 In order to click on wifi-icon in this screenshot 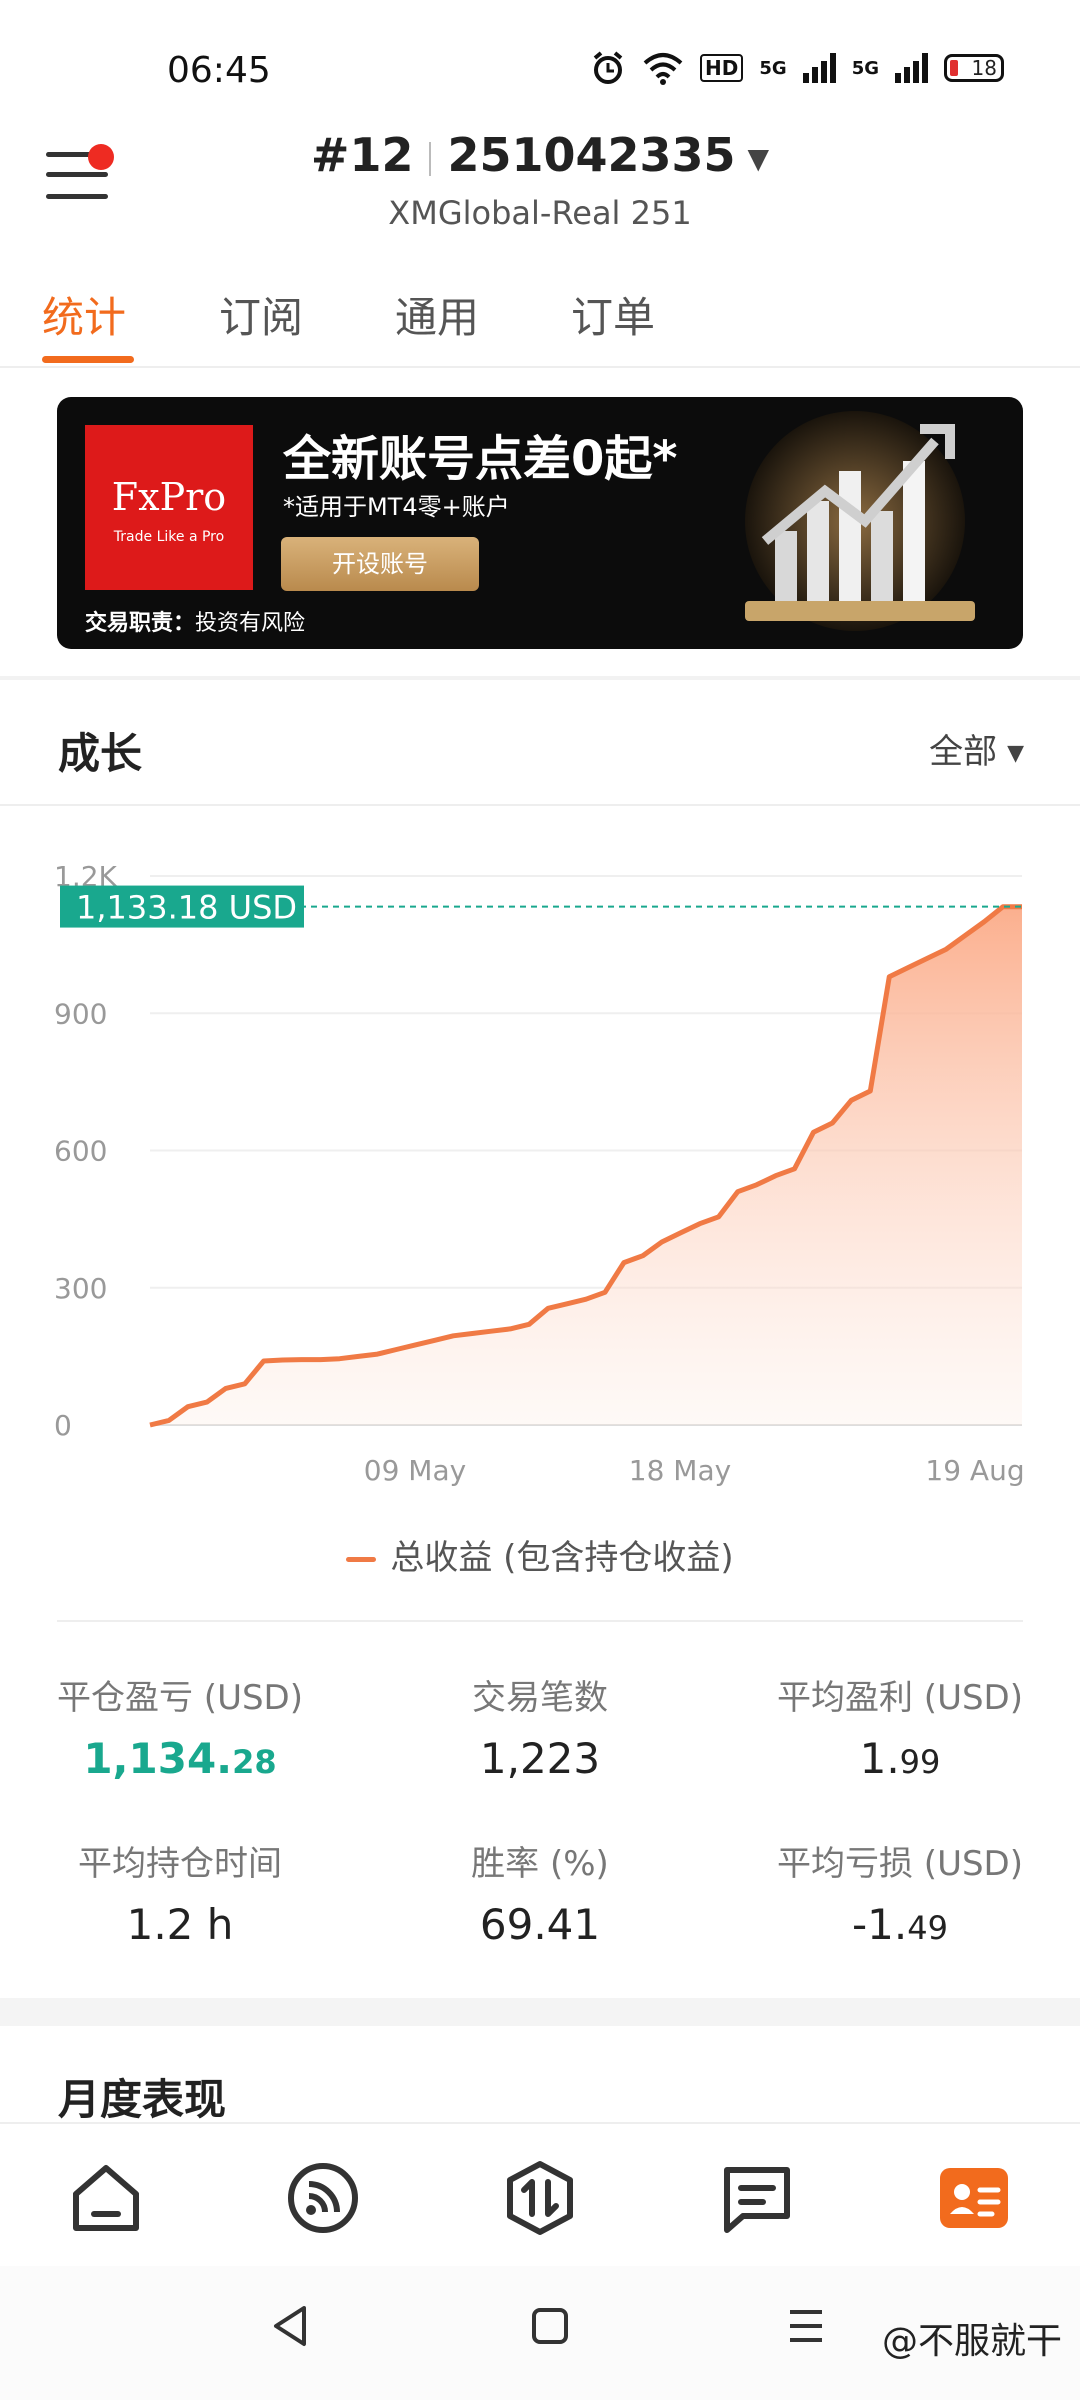, I will do `click(663, 69)`.